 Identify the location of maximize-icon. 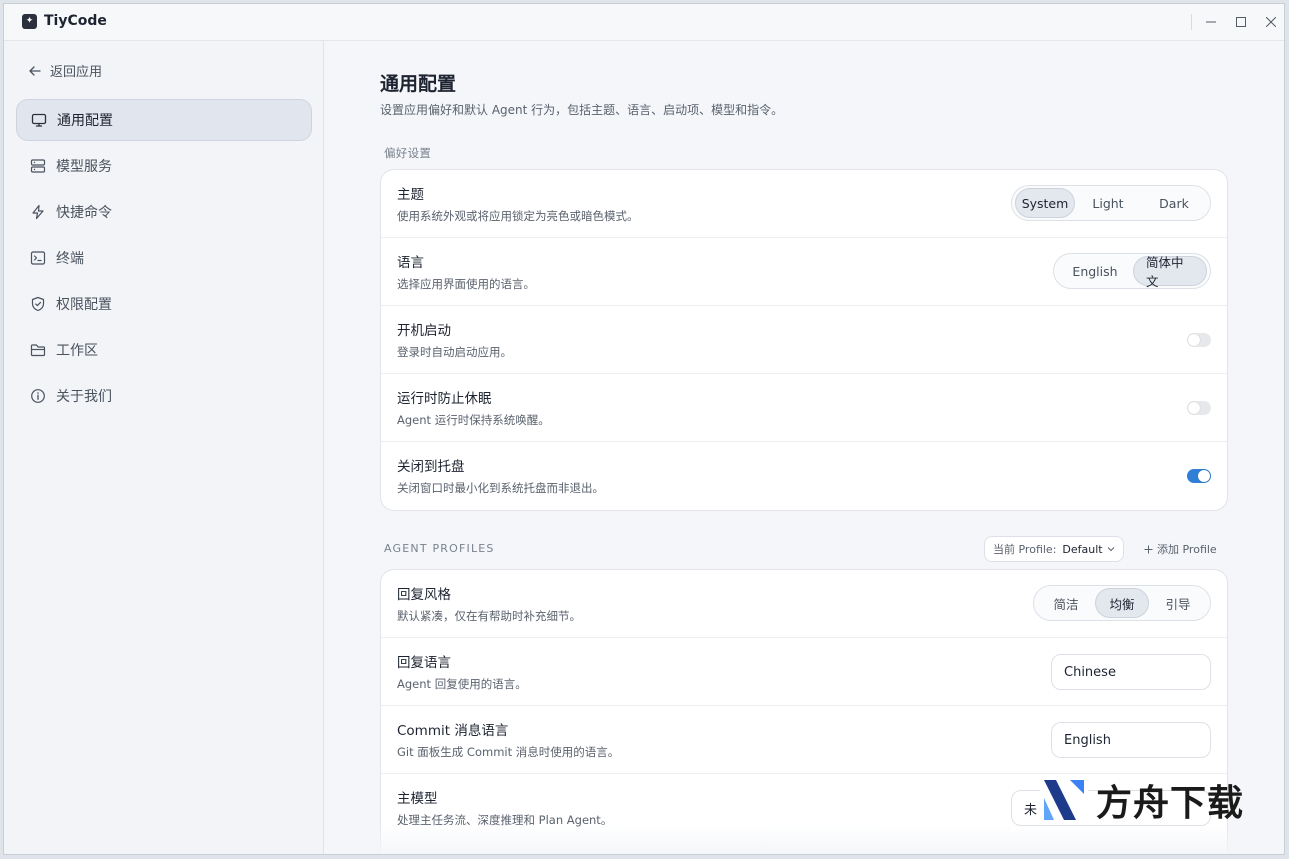
(1241, 22).